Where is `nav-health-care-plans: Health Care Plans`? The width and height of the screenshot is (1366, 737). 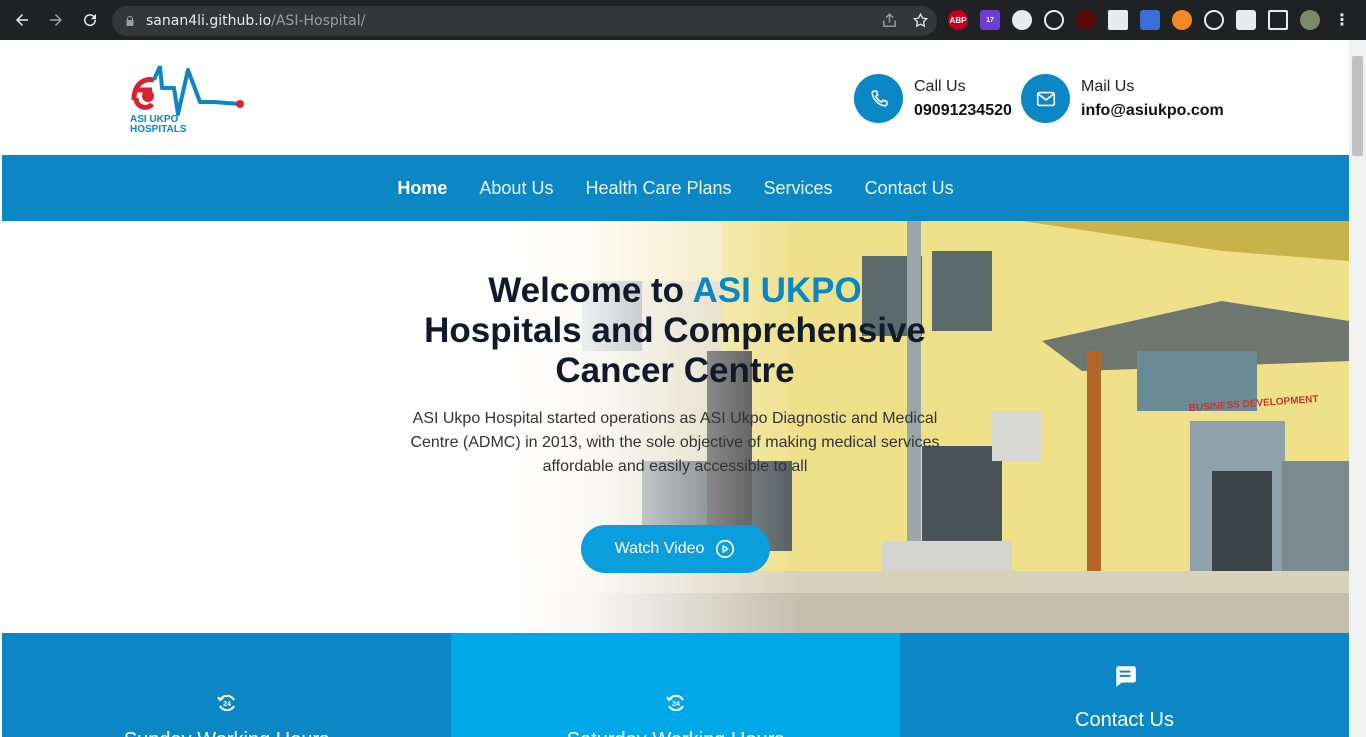 nav-health-care-plans: Health Care Plans is located at coordinates (658, 188).